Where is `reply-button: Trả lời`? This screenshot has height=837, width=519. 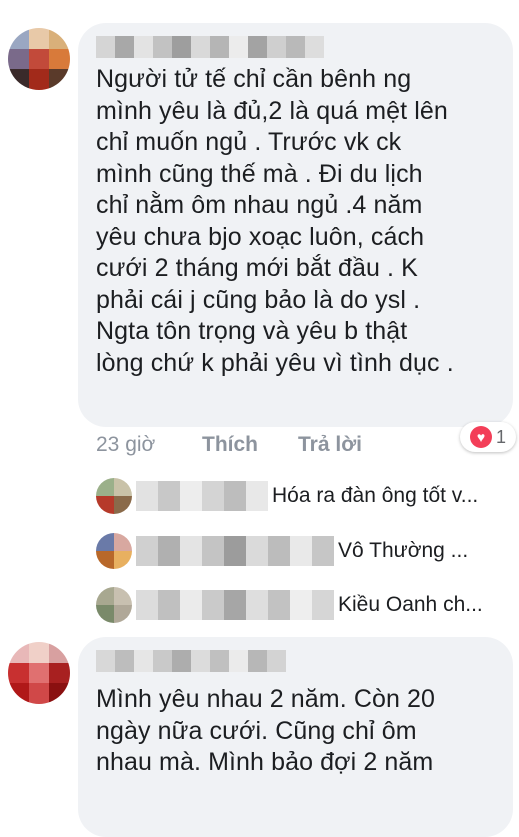 reply-button: Trả lời is located at coordinates (330, 445).